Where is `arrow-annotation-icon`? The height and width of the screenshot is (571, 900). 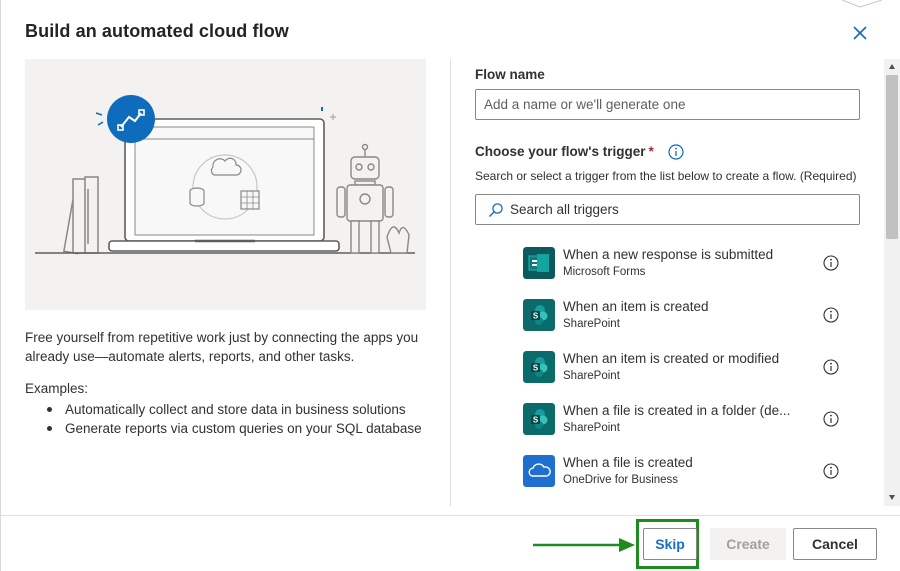
arrow-annotation-icon is located at coordinates (584, 545).